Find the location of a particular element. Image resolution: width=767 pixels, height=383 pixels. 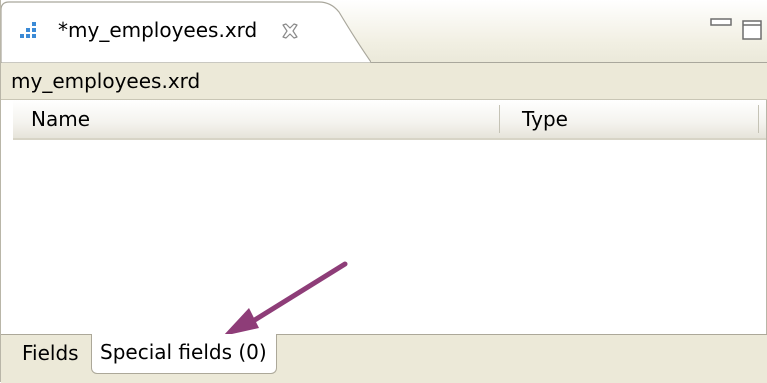

xrd-file-icon is located at coordinates (30, 30).